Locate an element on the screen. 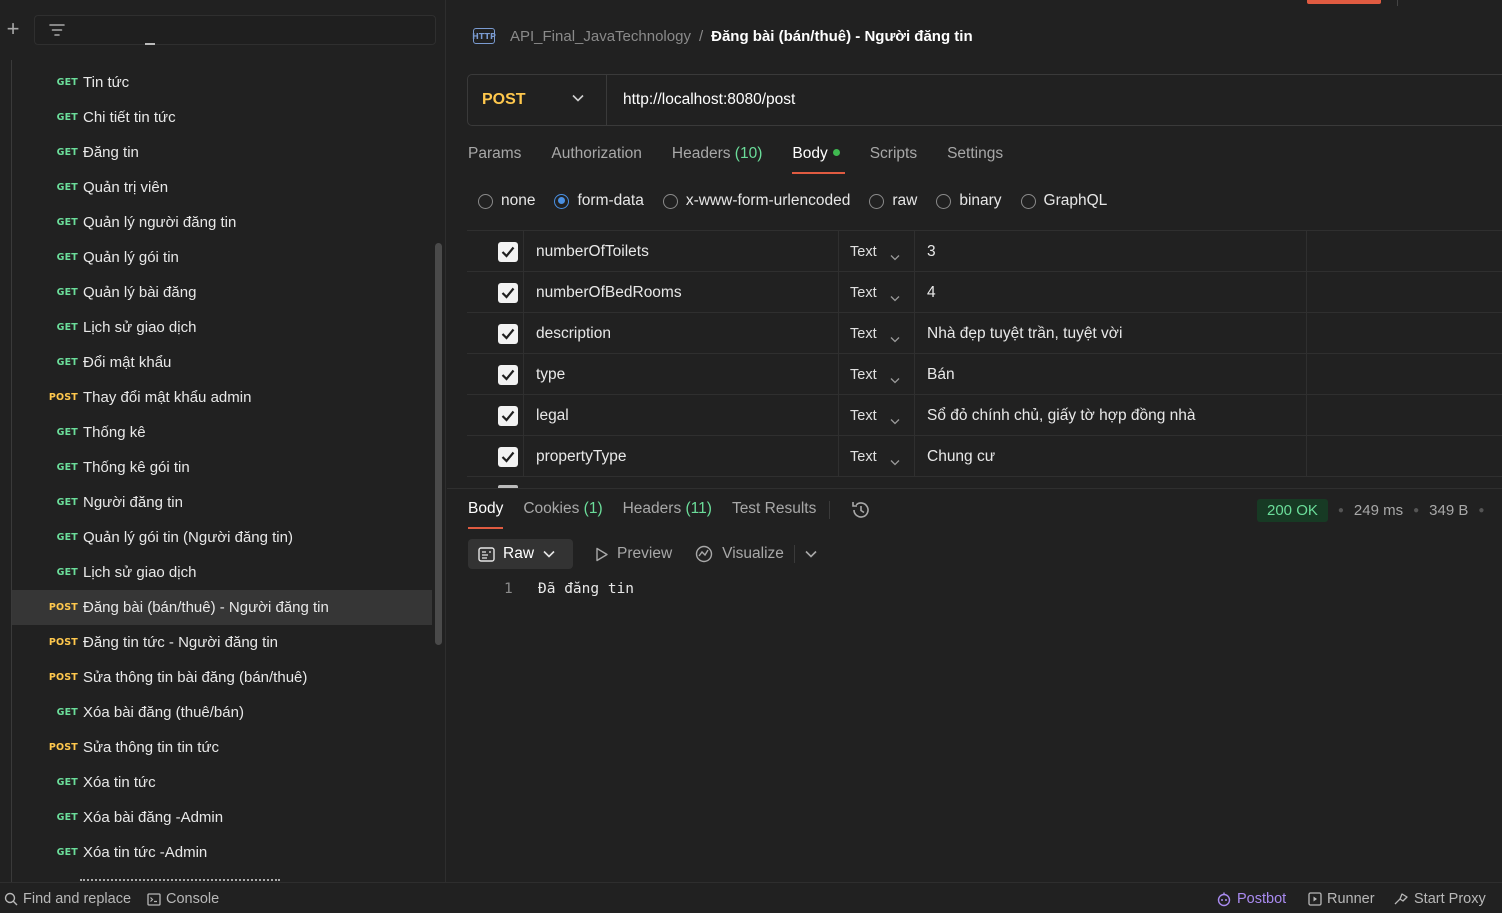  sidebar-request-item: POST Thay đổi mật khẩu admin is located at coordinates (222, 397).